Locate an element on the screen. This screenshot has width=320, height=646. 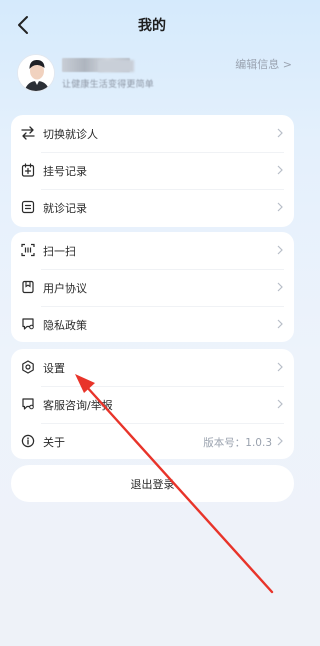
menu-item-visit-records: 就诊记录 is located at coordinates (152, 207).